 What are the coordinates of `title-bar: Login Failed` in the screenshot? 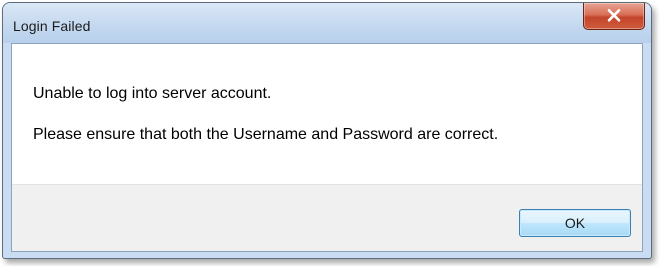 It's located at (327, 23).